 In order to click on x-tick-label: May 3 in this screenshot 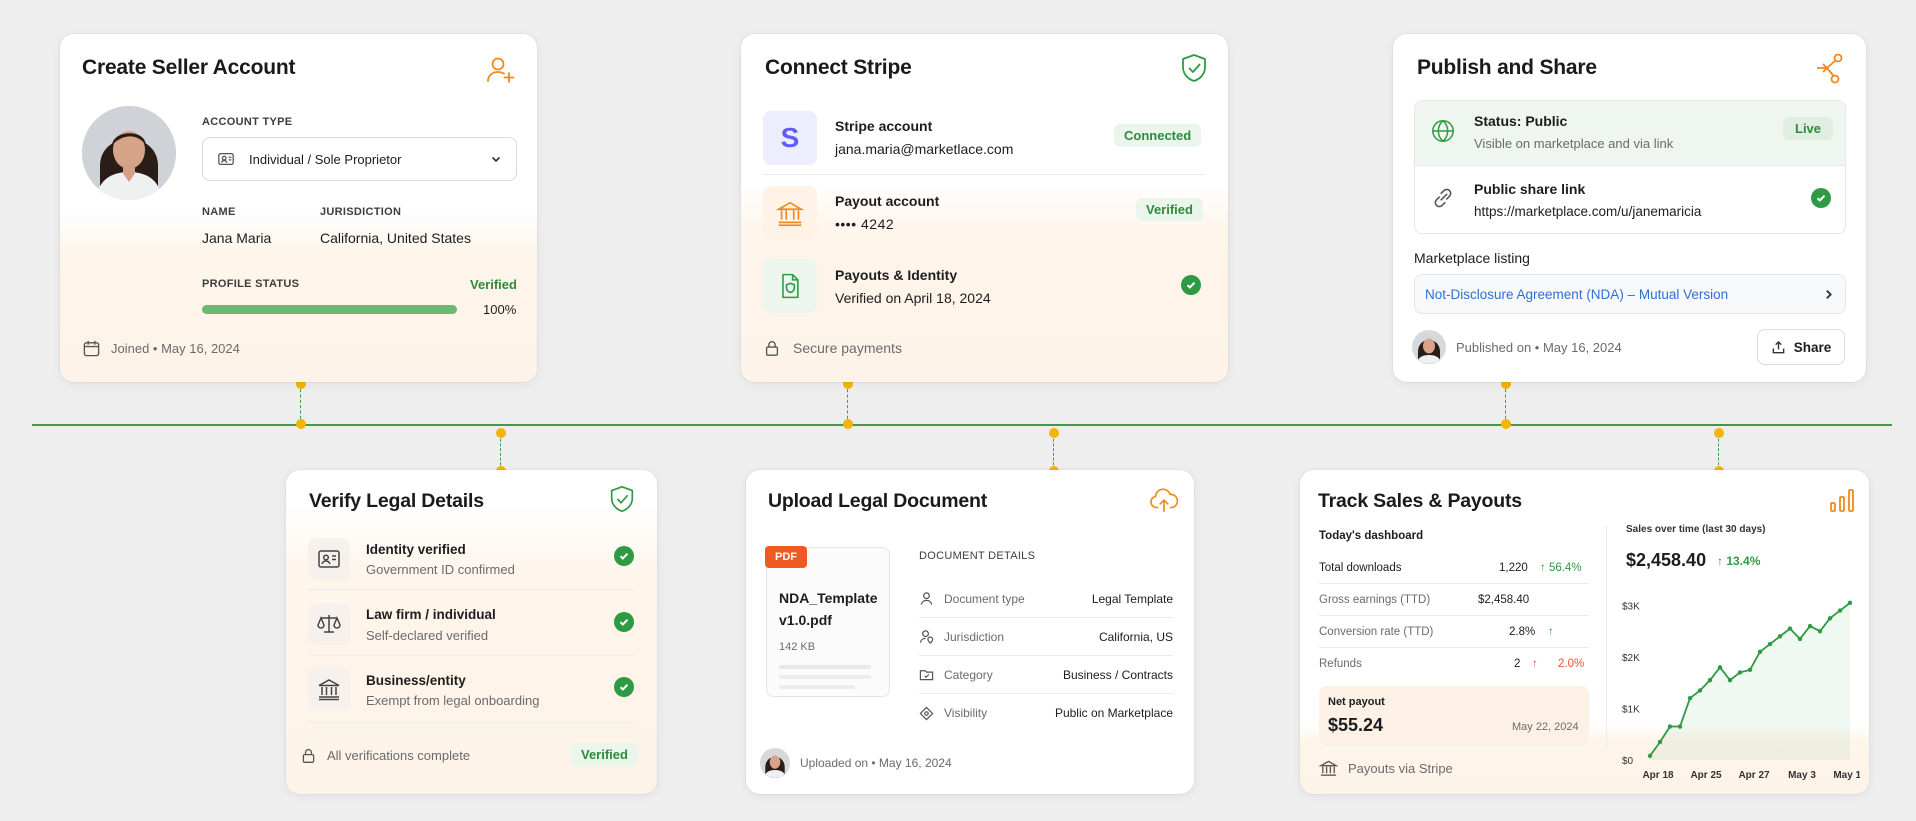, I will do `click(1802, 775)`.